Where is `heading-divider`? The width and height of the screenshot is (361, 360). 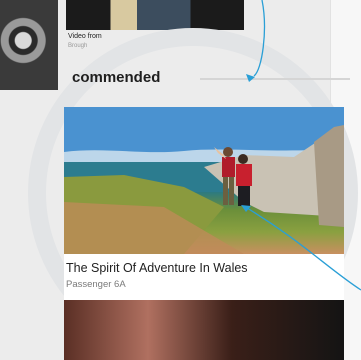 heading-divider is located at coordinates (275, 79).